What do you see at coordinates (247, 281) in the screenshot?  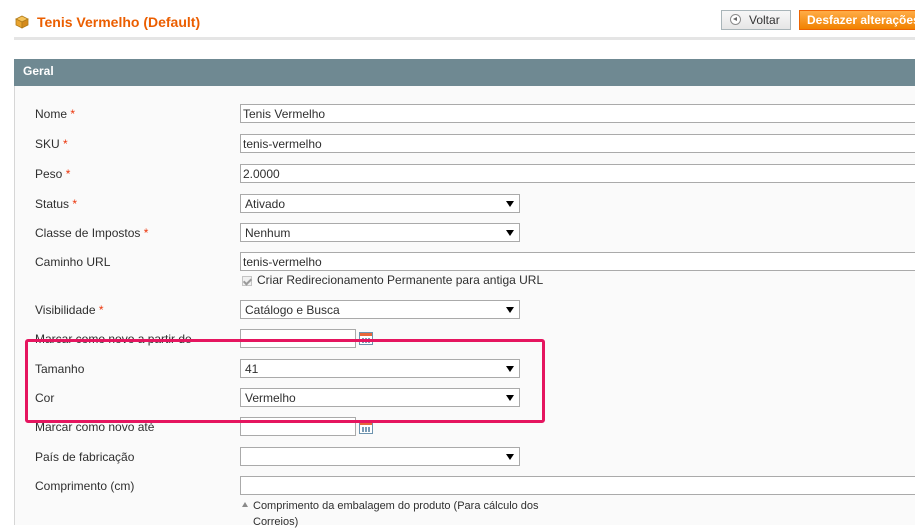 I see `redirect-checkbox` at bounding box center [247, 281].